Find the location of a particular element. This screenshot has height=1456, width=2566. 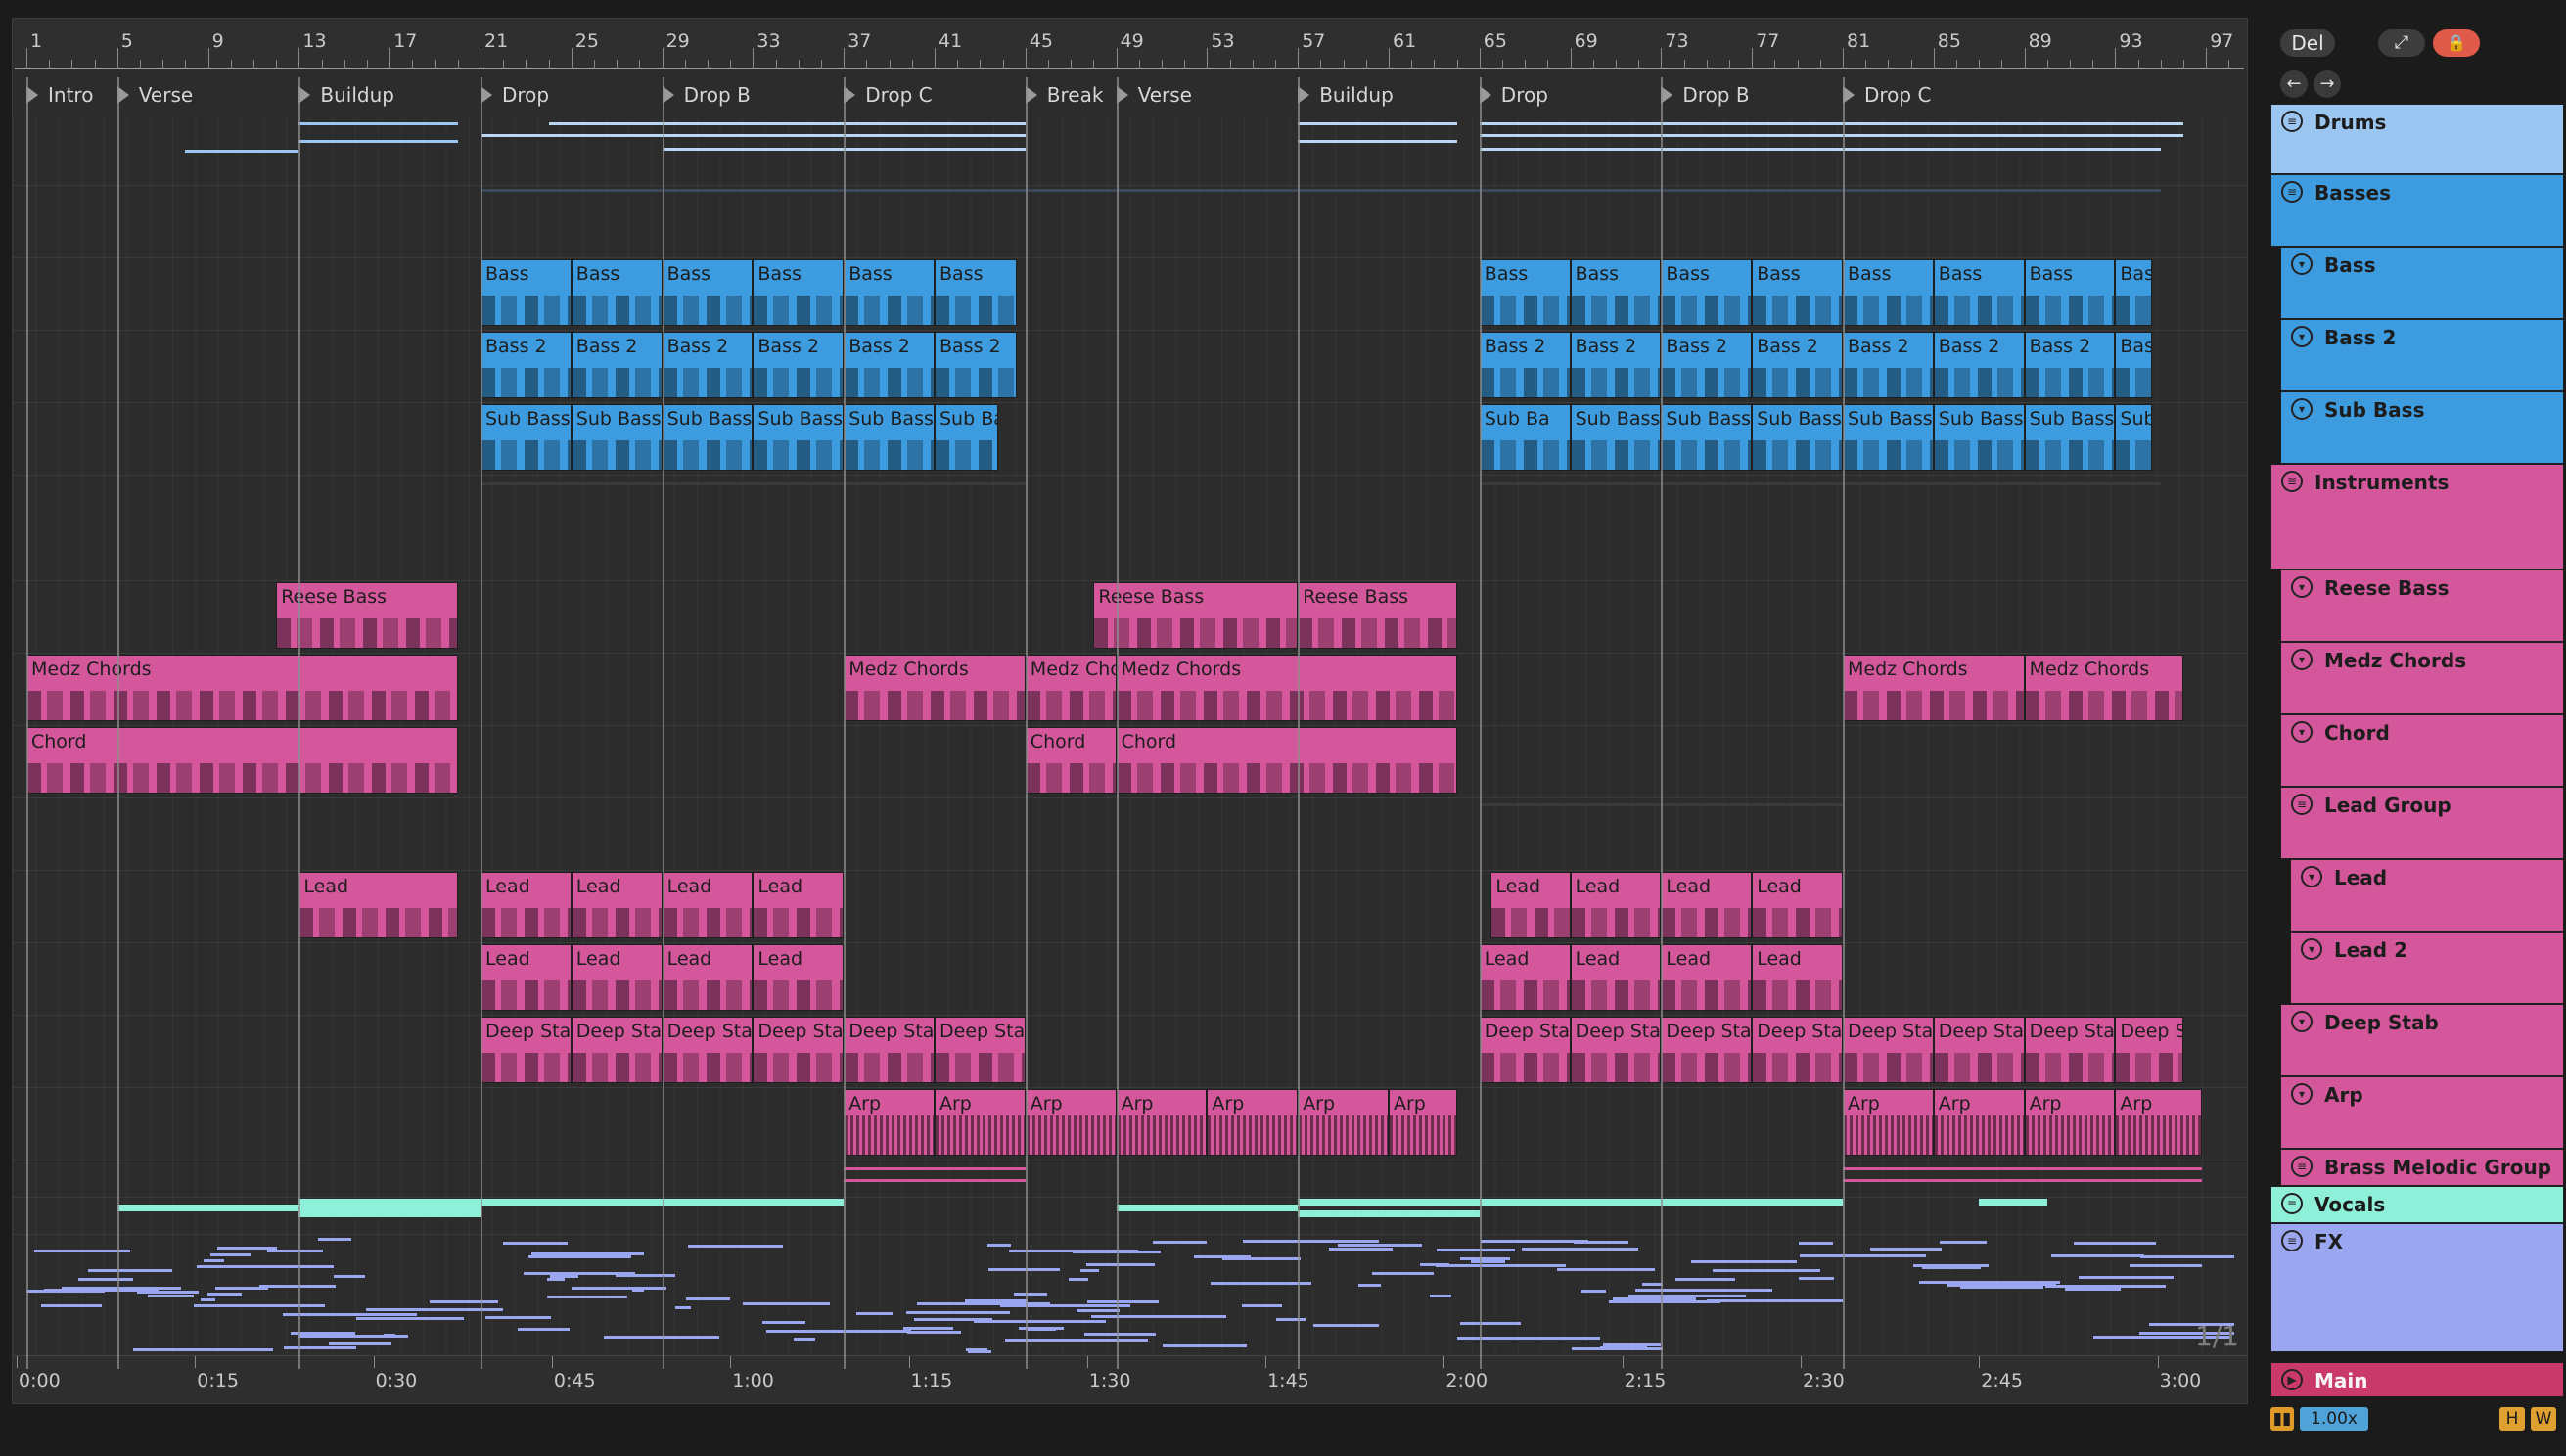

track-header: ▶ Main is located at coordinates (2417, 1379).